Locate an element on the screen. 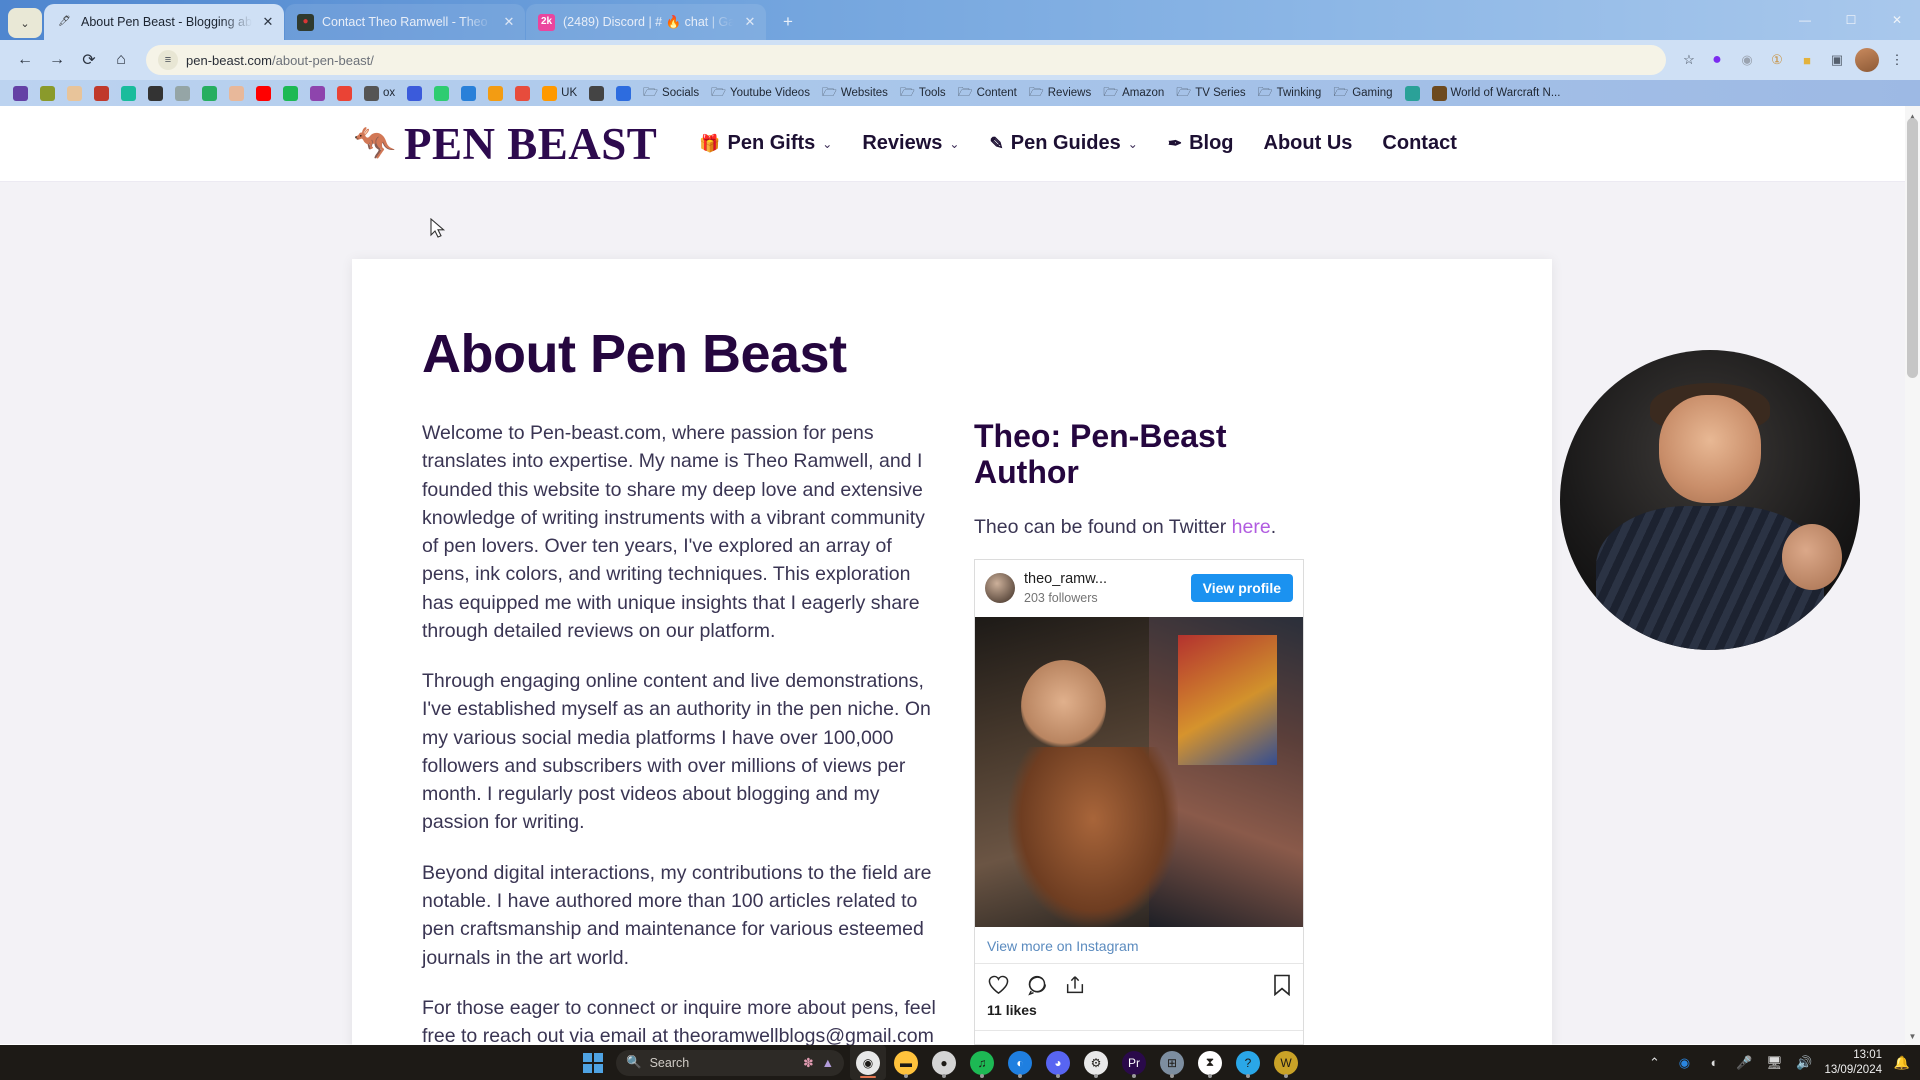 The height and width of the screenshot is (1080, 1920). bookmark-socials: 🗁 Socials is located at coordinates (671, 93).